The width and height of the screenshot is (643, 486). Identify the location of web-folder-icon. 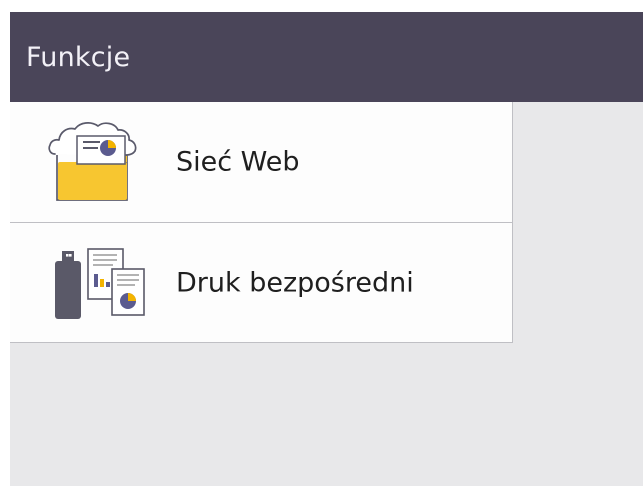
(92, 161).